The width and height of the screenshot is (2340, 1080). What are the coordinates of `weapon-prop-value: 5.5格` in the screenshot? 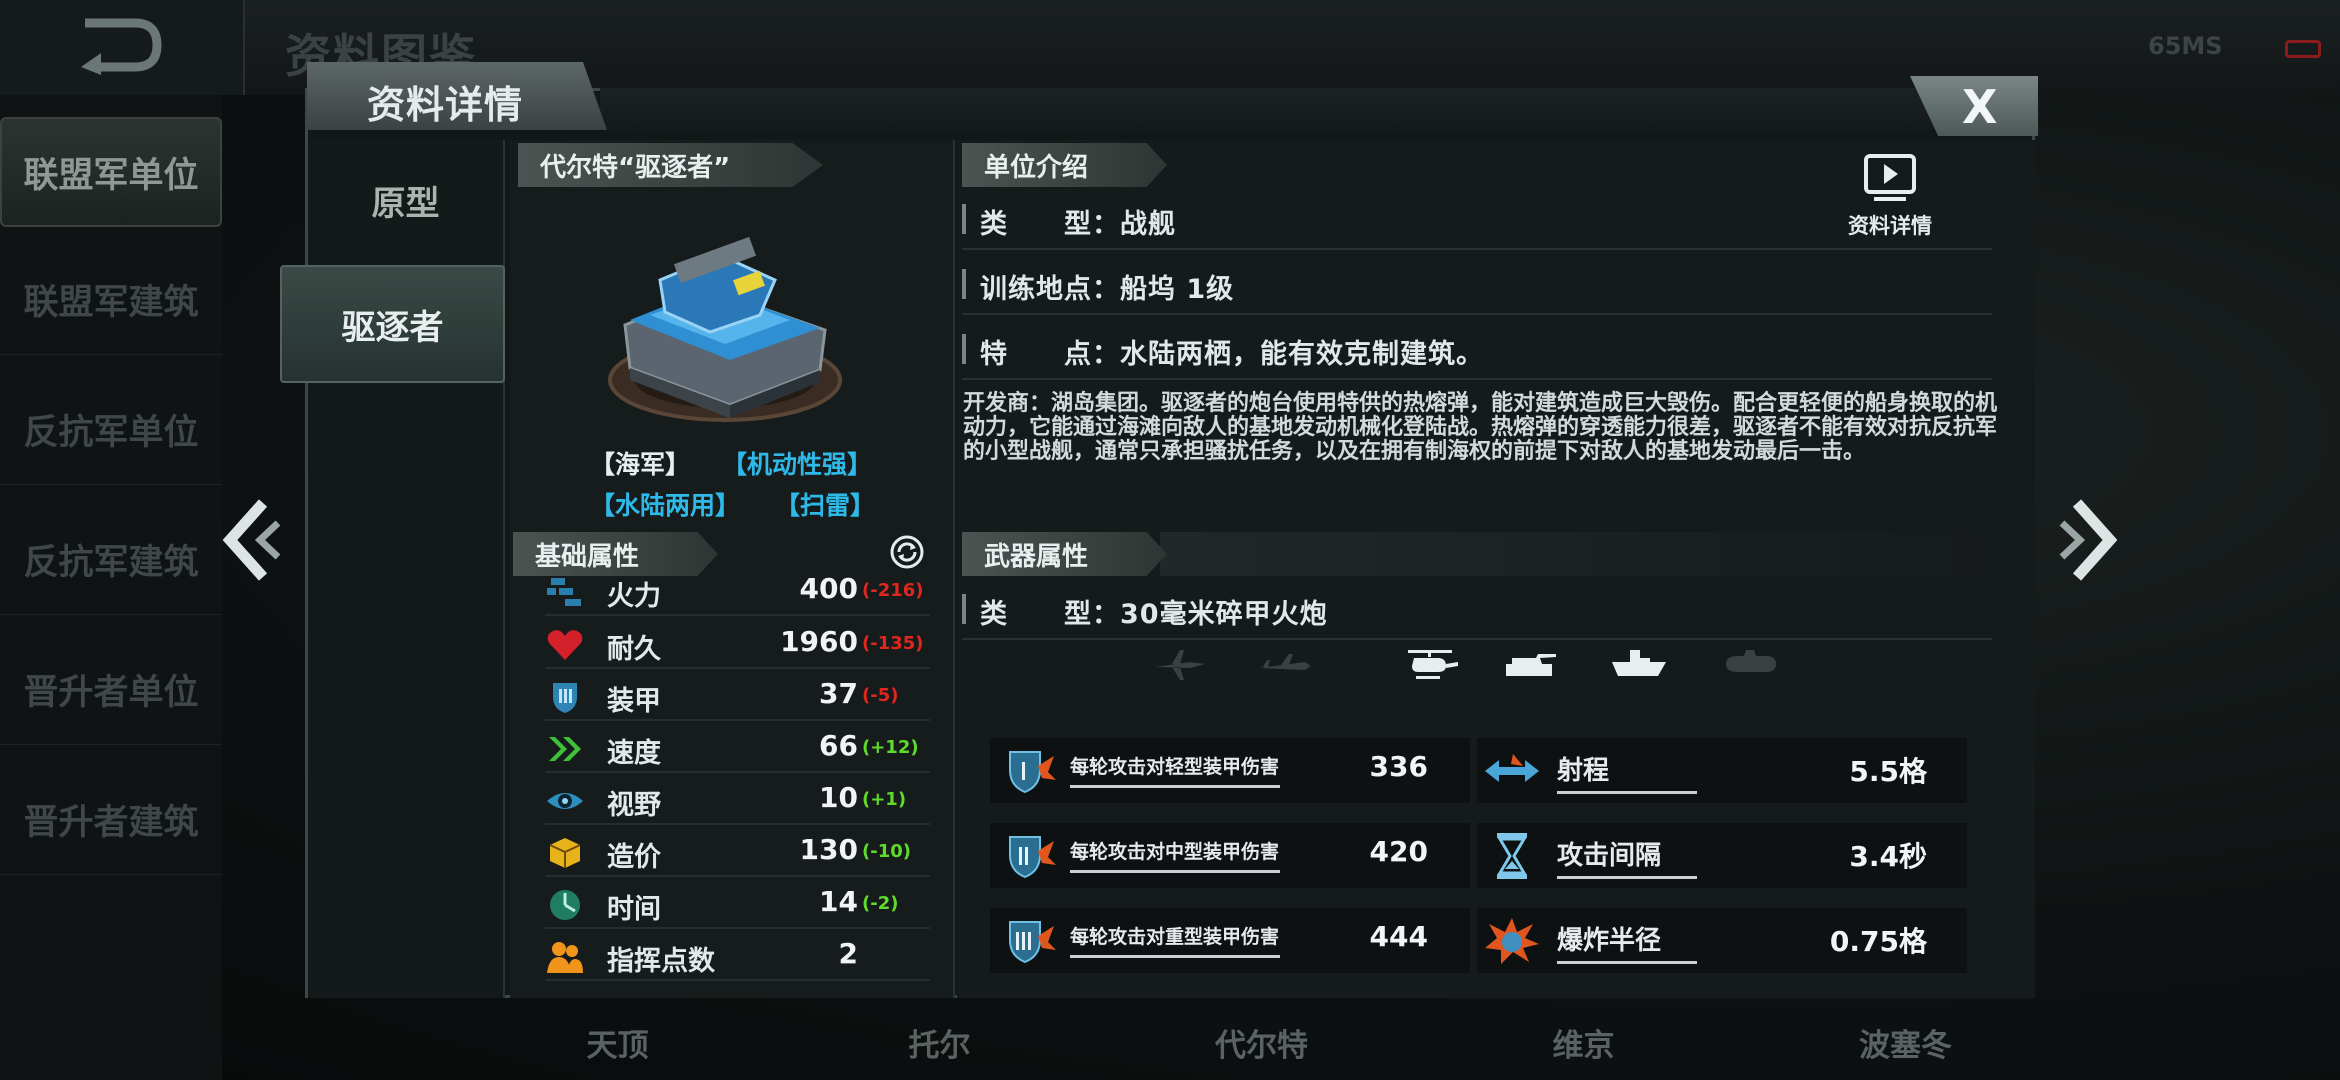 It's located at (1888, 771).